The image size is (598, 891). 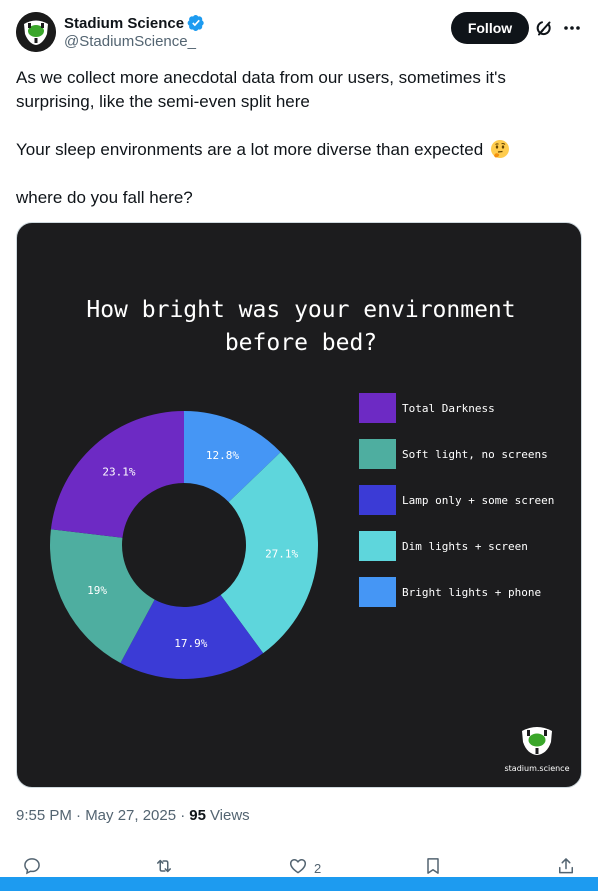 What do you see at coordinates (100, 815) in the screenshot?
I see `tweet-timestamp: 9:55 PM · May 27, 2025 ·` at bounding box center [100, 815].